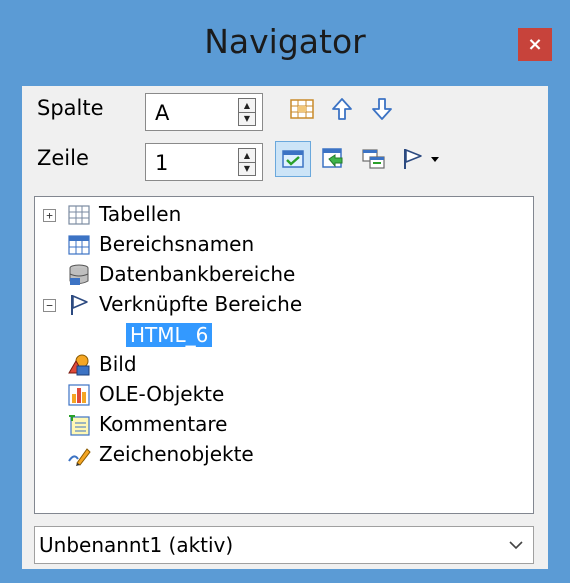 The height and width of the screenshot is (583, 570). I want to click on previous-button, so click(342, 109).